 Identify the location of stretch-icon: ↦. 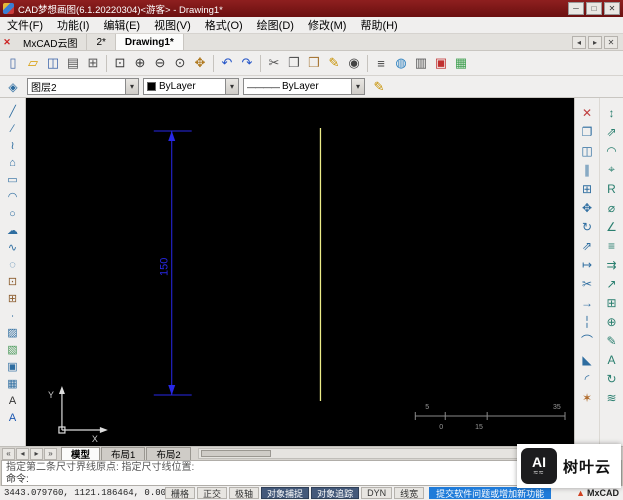
(587, 264).